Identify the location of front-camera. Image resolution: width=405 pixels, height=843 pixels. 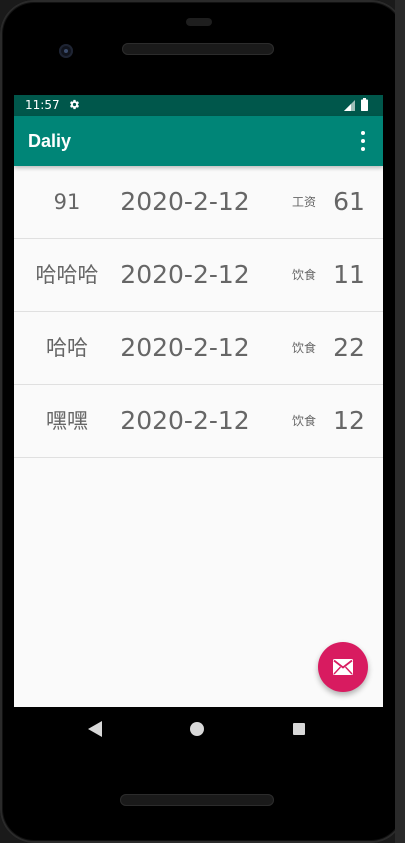
(66, 51).